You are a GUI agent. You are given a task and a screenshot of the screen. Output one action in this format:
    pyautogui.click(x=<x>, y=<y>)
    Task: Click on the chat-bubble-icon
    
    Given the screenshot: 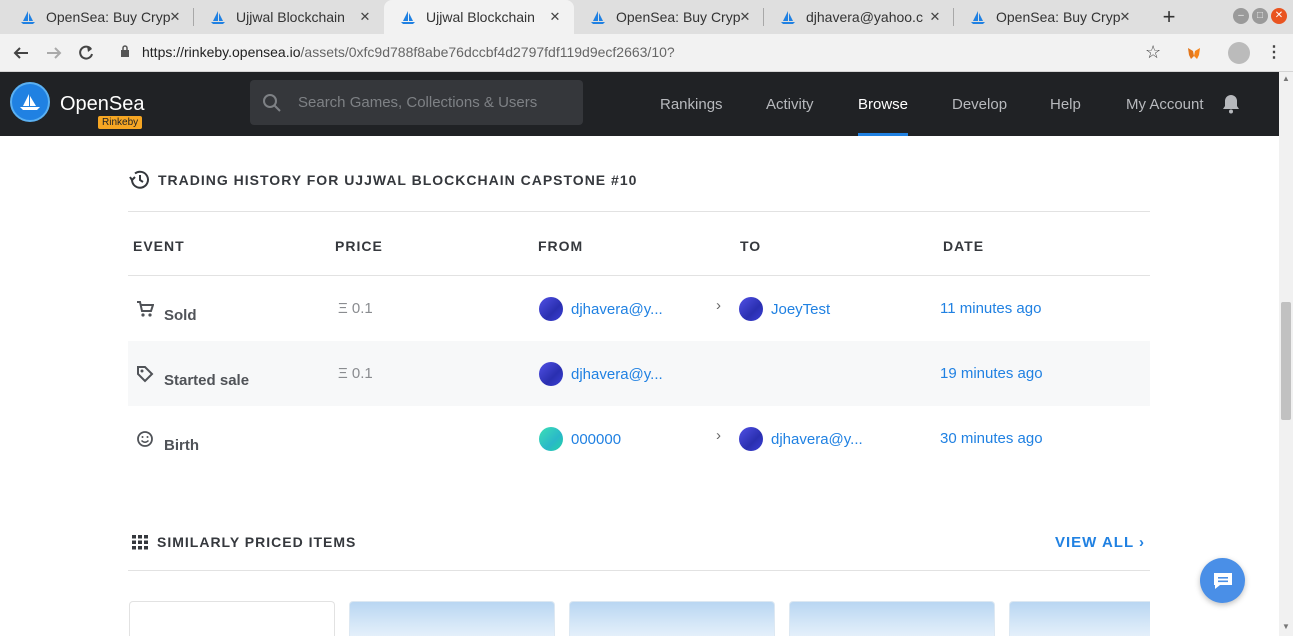 What is the action you would take?
    pyautogui.click(x=1222, y=580)
    